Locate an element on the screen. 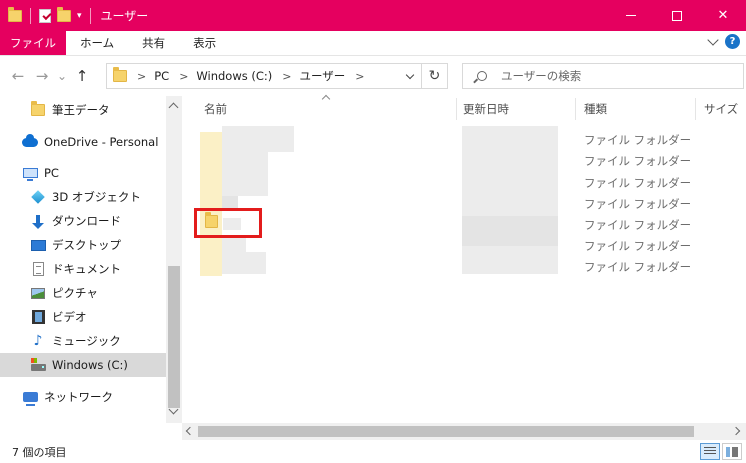 Image resolution: width=746 pixels, height=463 pixels. sidebar-item-network: ネットワーク is located at coordinates (83, 397).